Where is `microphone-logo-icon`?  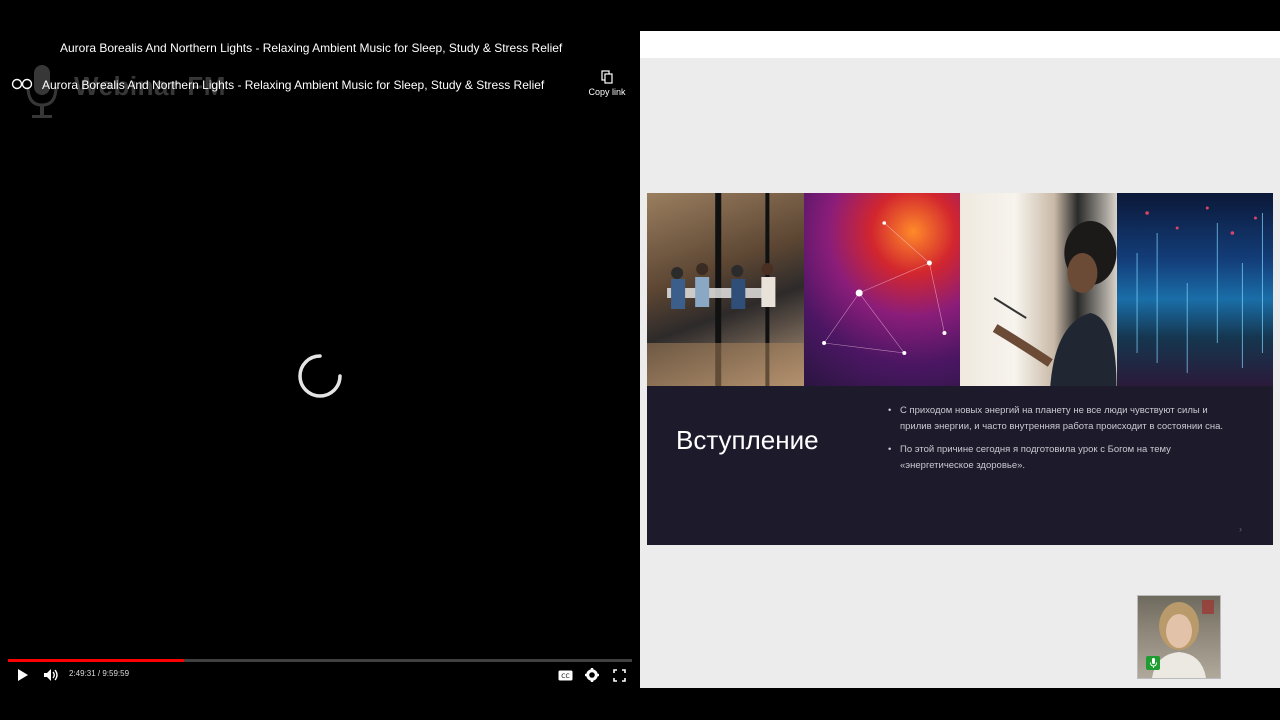 microphone-logo-icon is located at coordinates (42, 91).